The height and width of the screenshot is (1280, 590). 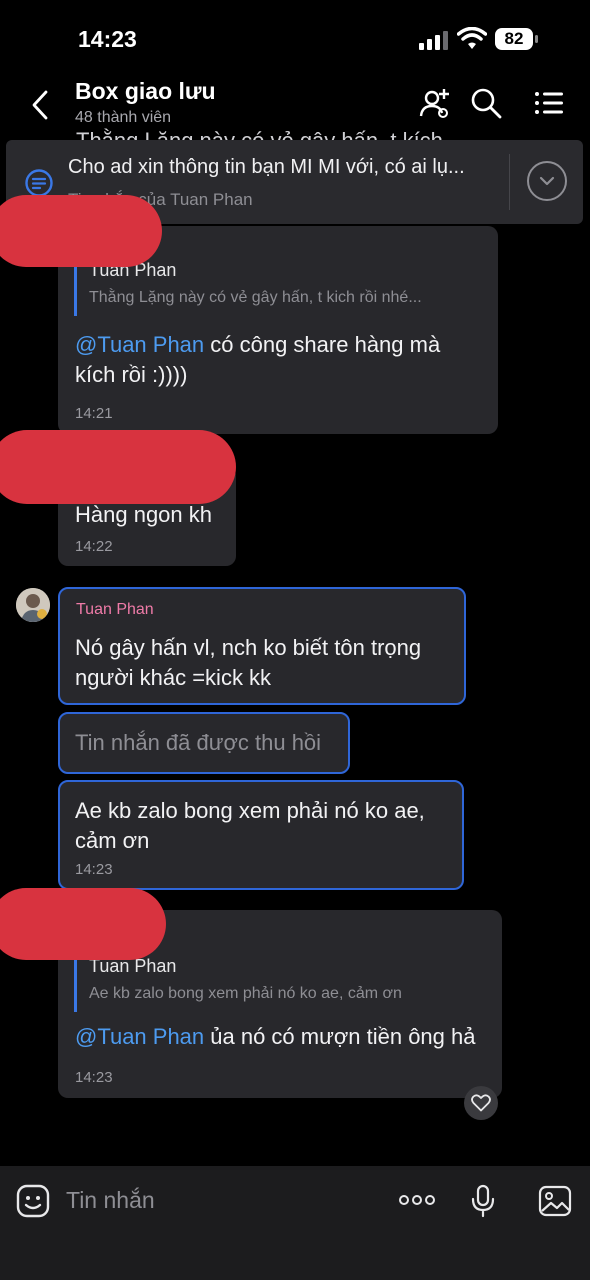 What do you see at coordinates (41, 105) in the screenshot?
I see `back-icon` at bounding box center [41, 105].